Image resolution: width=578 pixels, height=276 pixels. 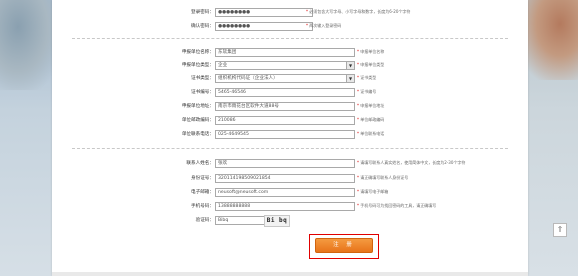 I want to click on contact-mobile-label: 手机号码：, so click(x=202, y=206).